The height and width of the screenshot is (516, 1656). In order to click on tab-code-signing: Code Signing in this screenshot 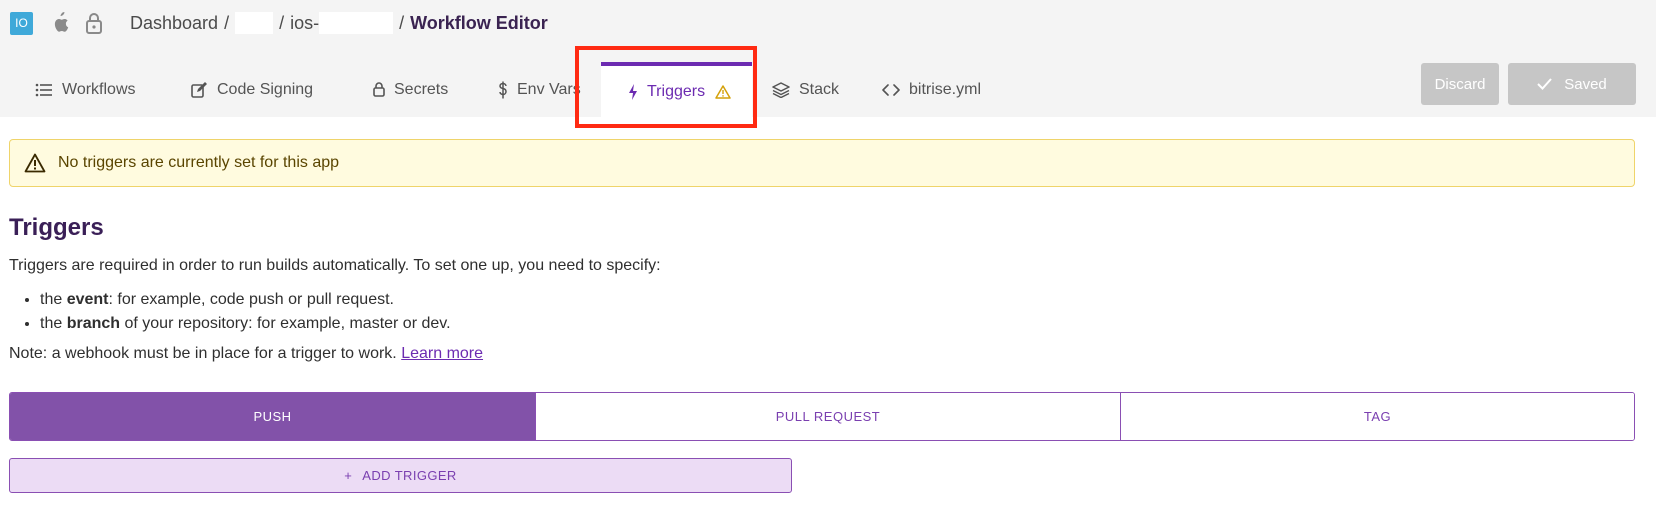, I will do `click(265, 89)`.